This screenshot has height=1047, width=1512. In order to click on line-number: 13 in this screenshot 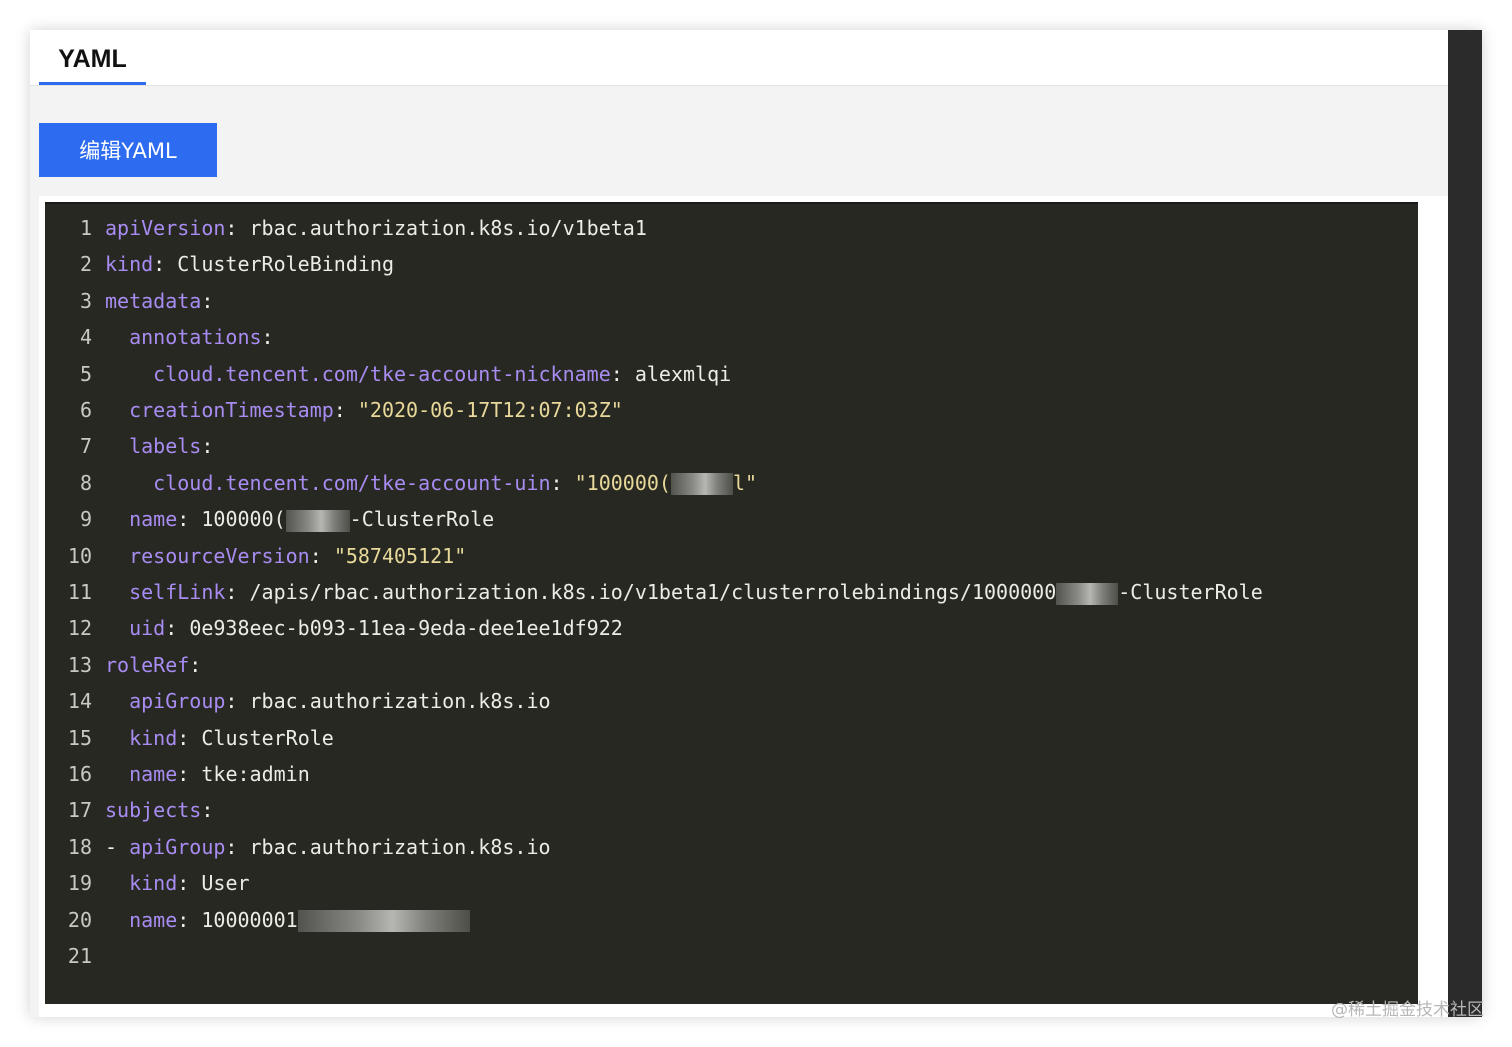, I will do `click(79, 664)`.